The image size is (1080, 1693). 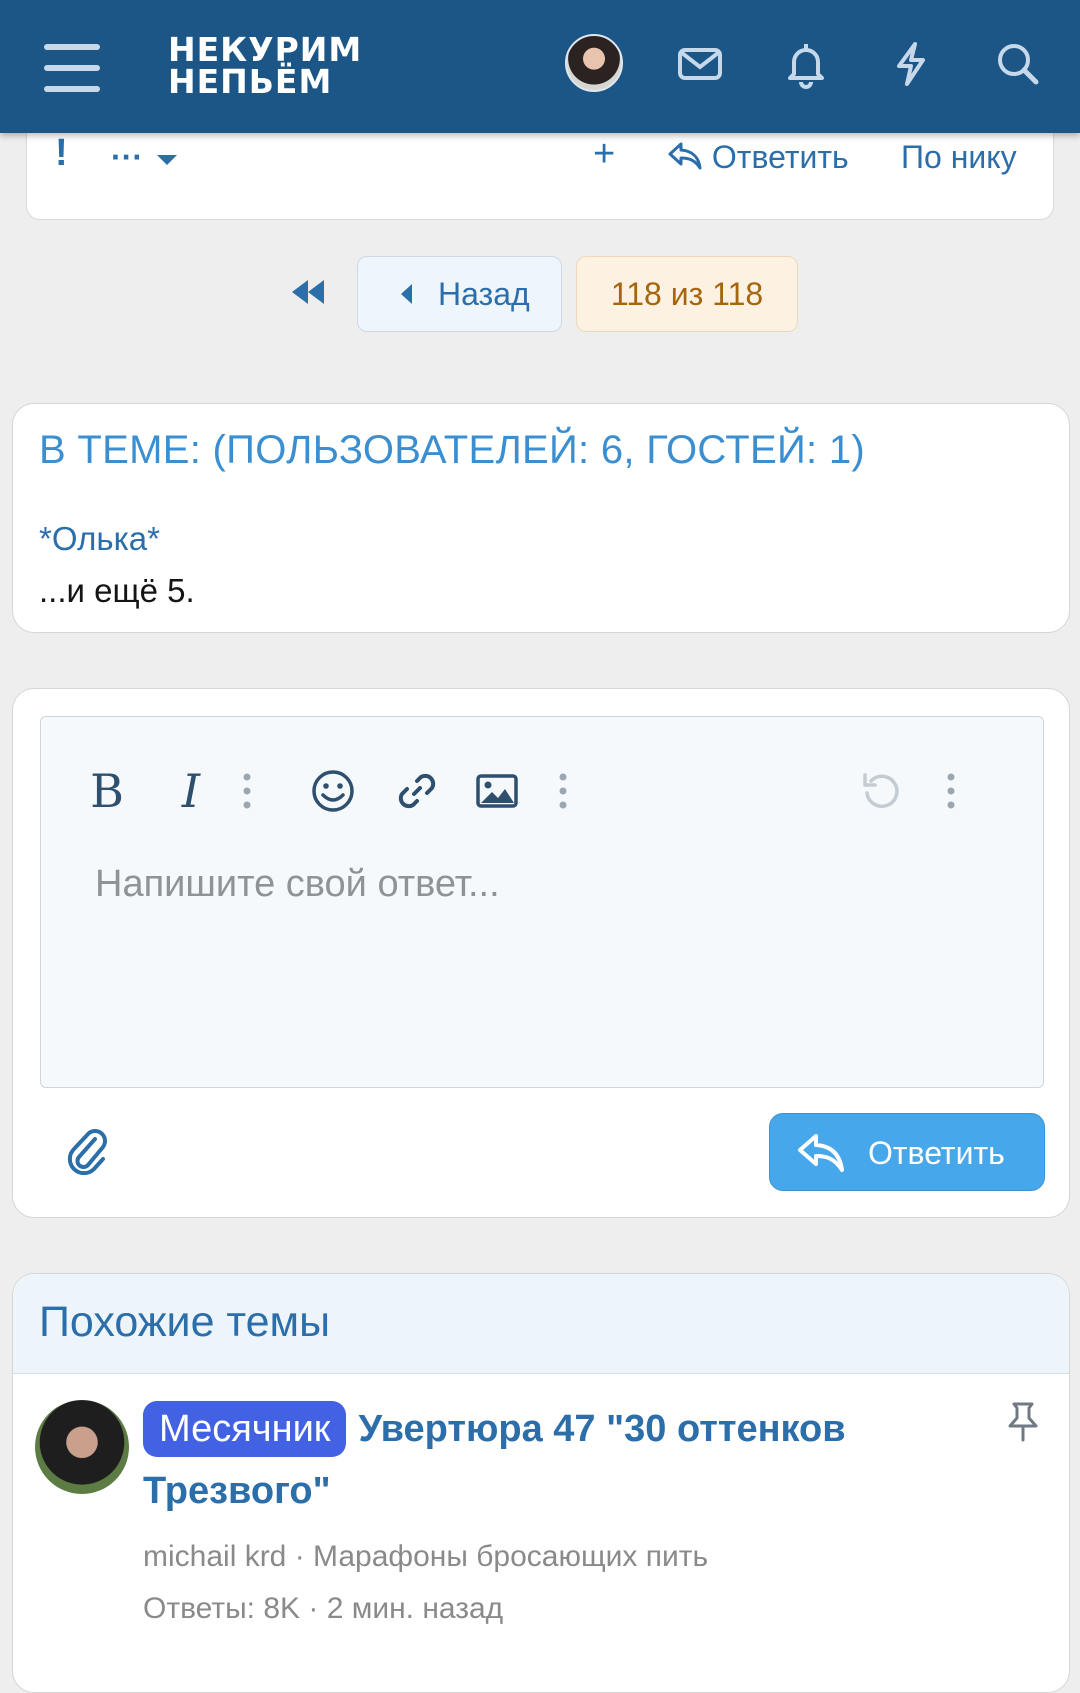 I want to click on more-insert-options-icon, so click(x=563, y=791).